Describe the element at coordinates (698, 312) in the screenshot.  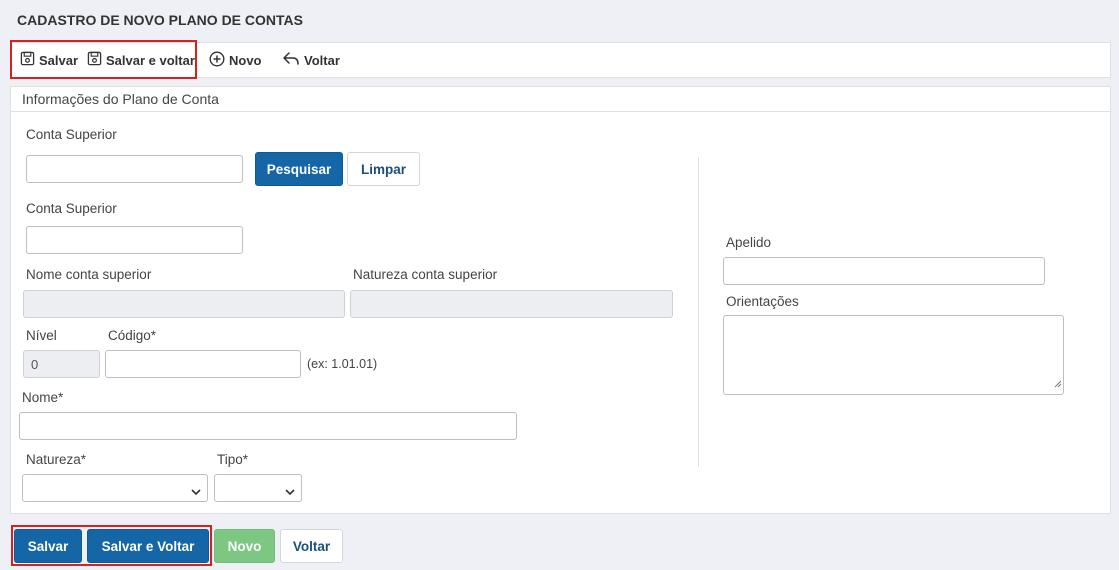
I see `column-divider` at that location.